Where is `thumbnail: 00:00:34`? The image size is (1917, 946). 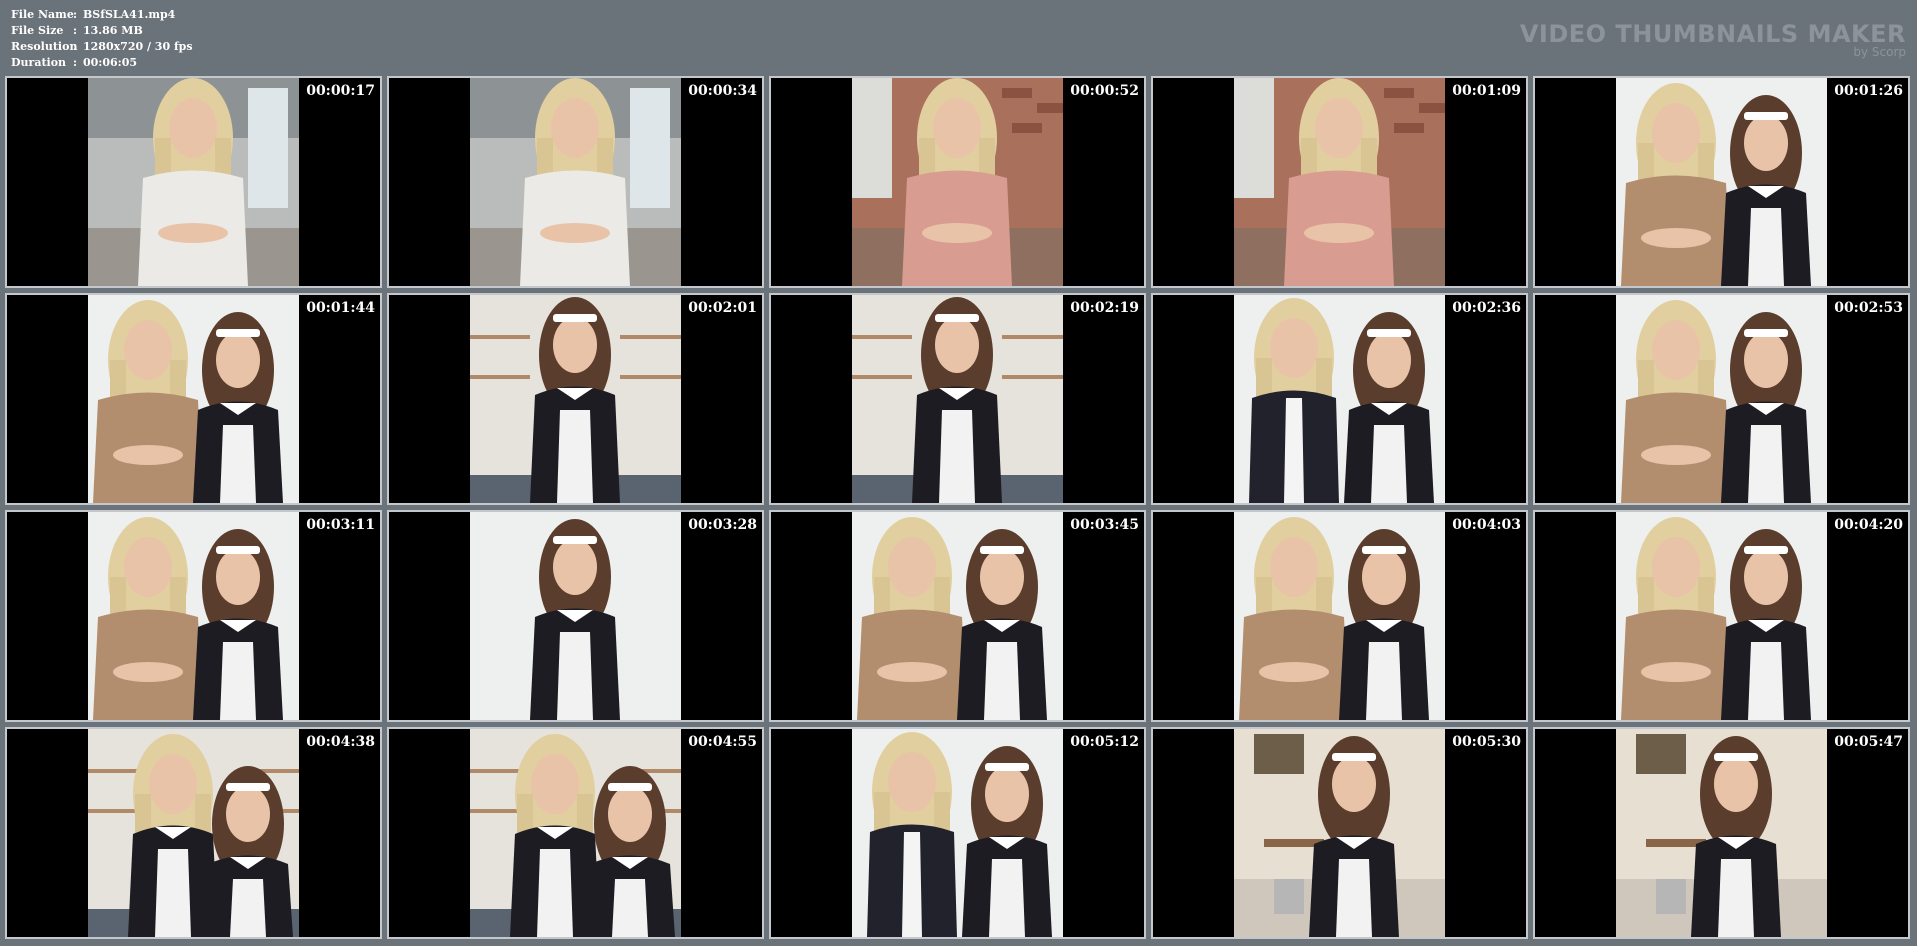 thumbnail: 00:00:34 is located at coordinates (575, 182).